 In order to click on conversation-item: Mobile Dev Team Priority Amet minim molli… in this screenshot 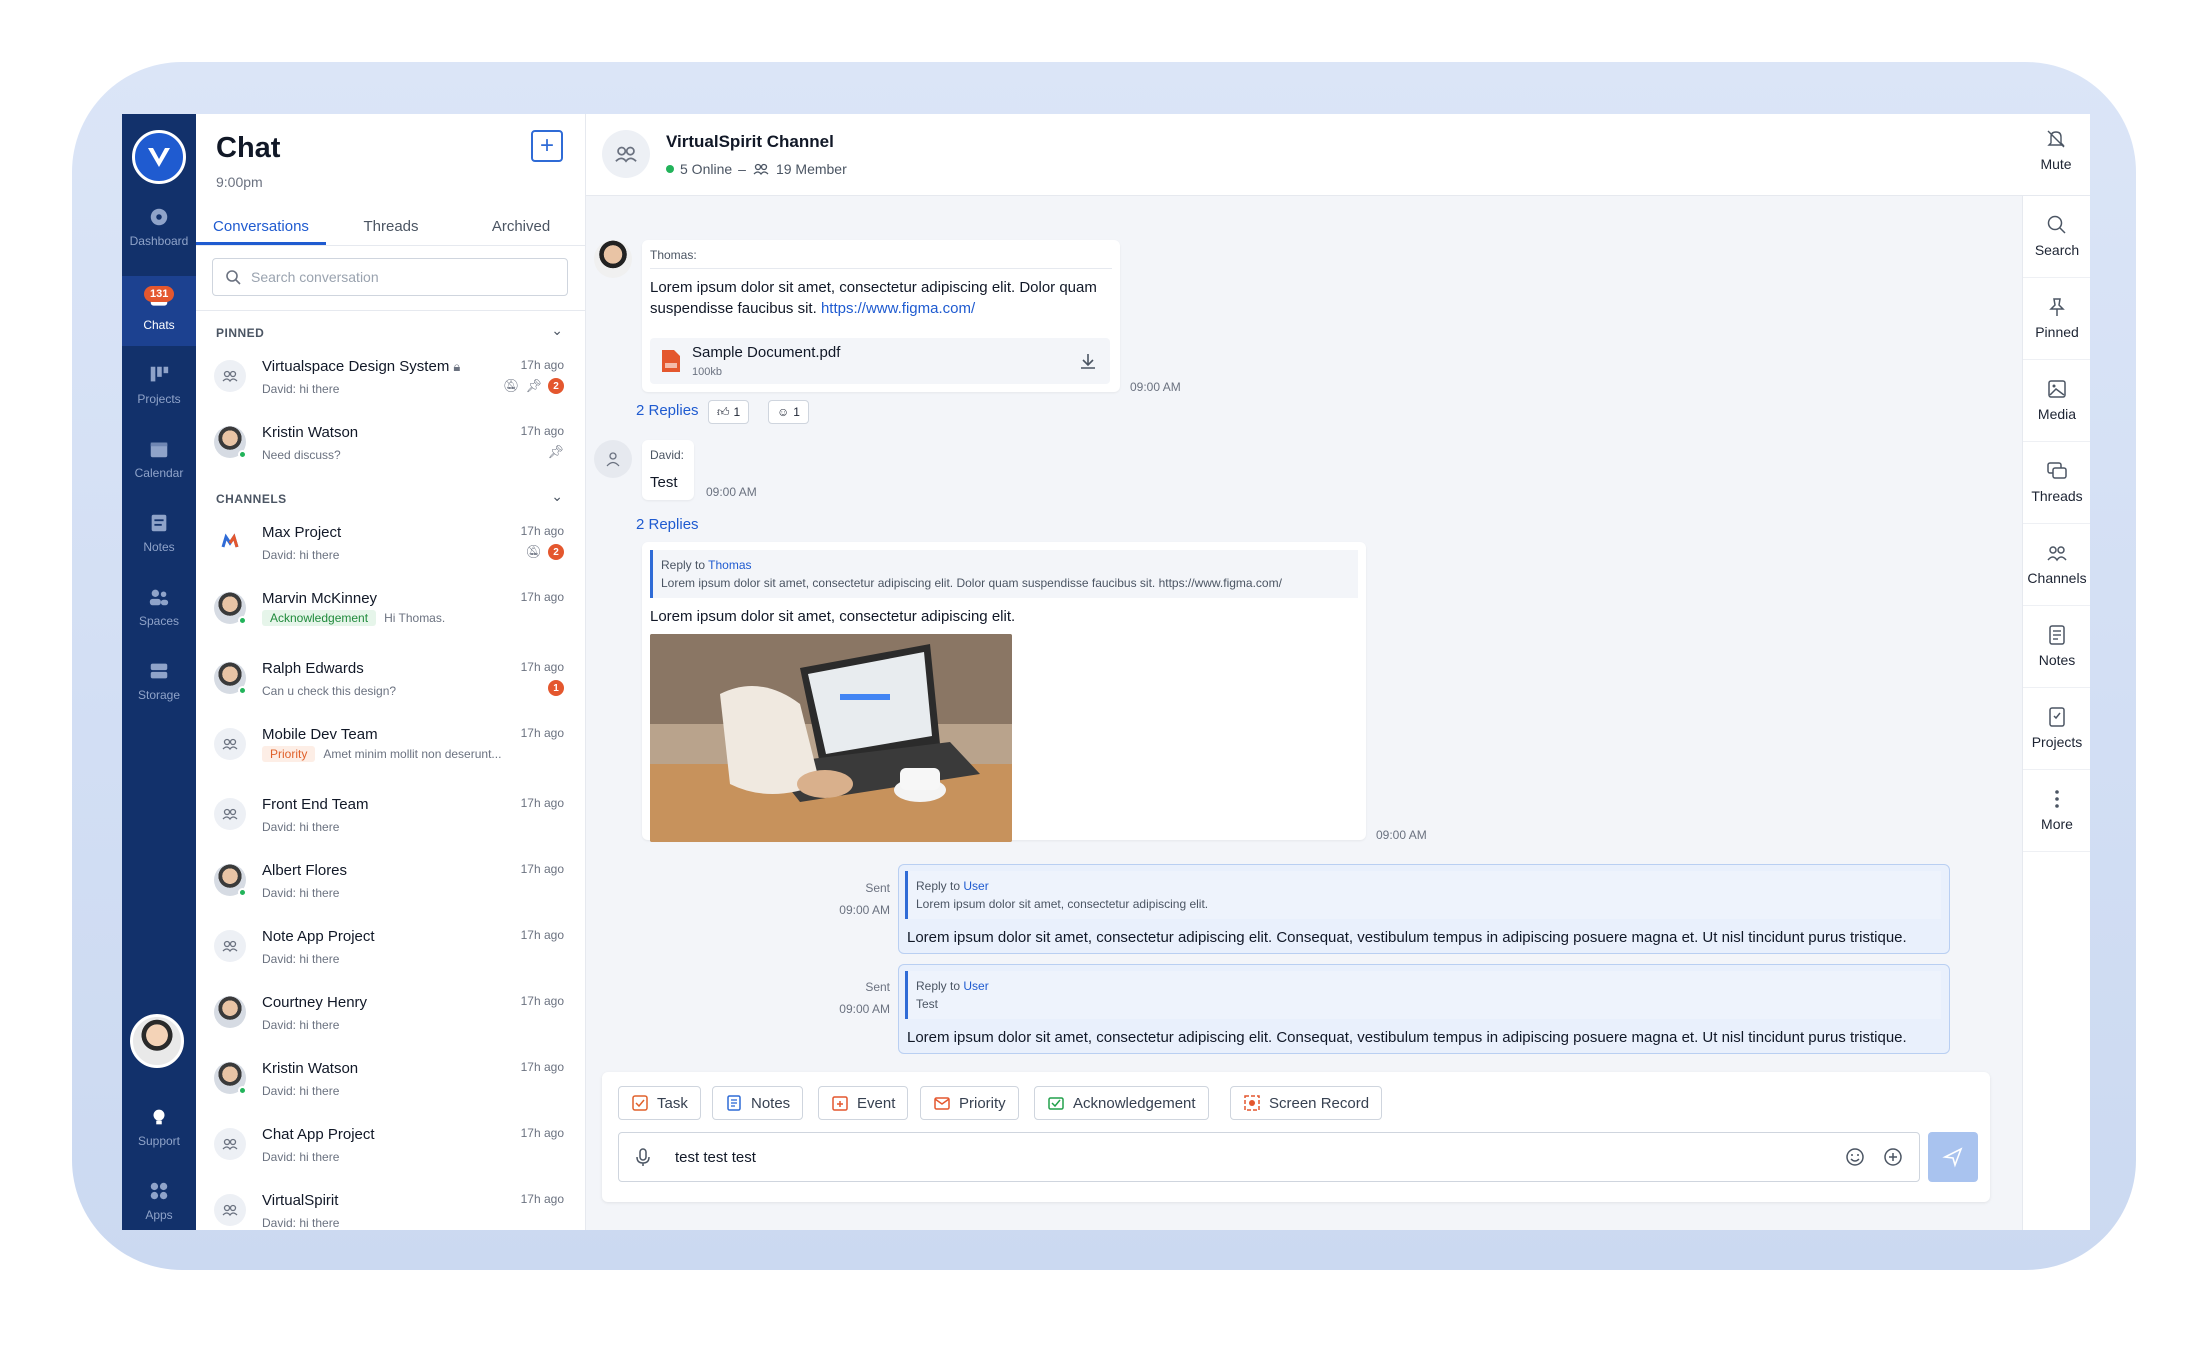, I will do `click(391, 752)`.